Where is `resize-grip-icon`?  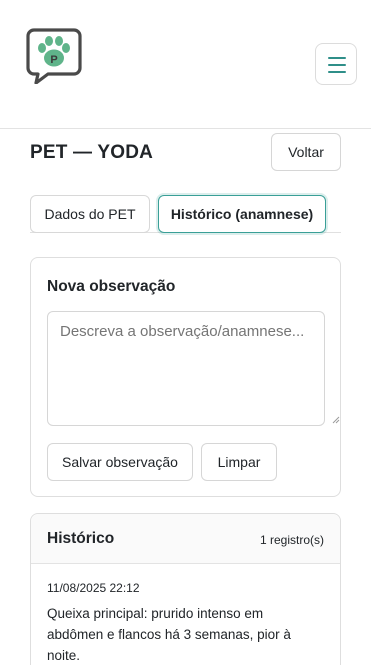
resize-grip-icon is located at coordinates (336, 420).